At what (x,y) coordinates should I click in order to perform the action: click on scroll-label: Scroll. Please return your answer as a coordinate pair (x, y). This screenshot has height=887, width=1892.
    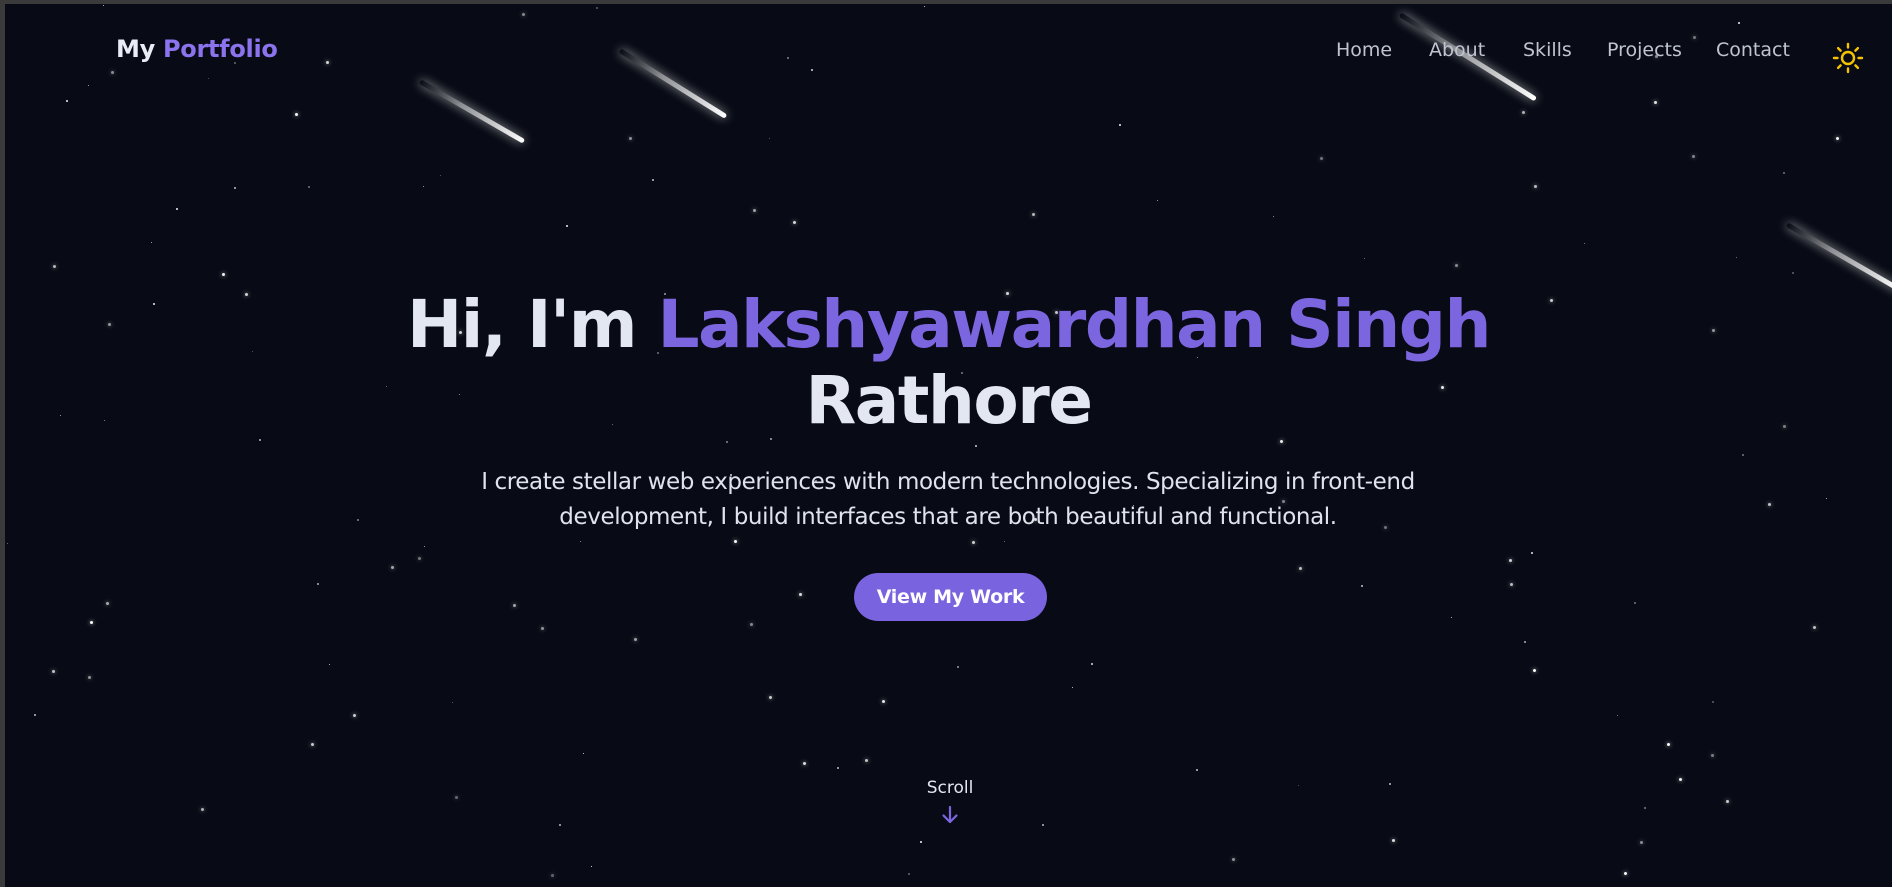
    Looking at the image, I should click on (950, 788).